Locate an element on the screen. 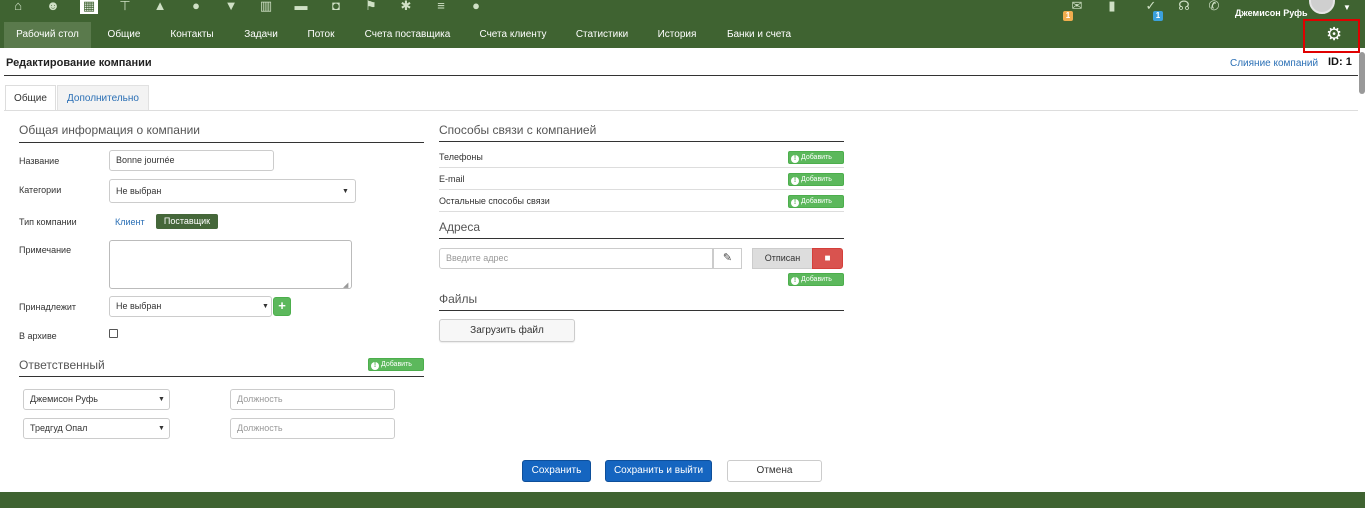 This screenshot has height=508, width=1365. edit-icon: ✎ is located at coordinates (727, 258).